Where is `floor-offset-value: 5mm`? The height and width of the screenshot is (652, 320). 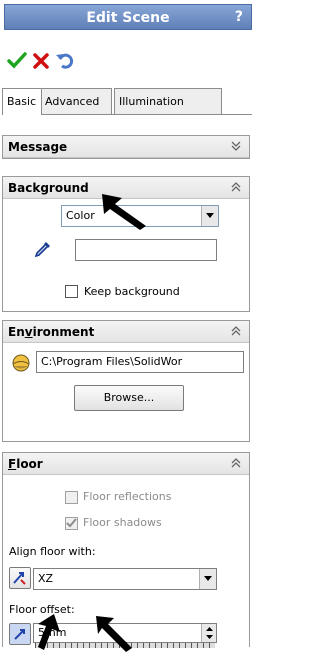
floor-offset-value: 5mm is located at coordinates (52, 632).